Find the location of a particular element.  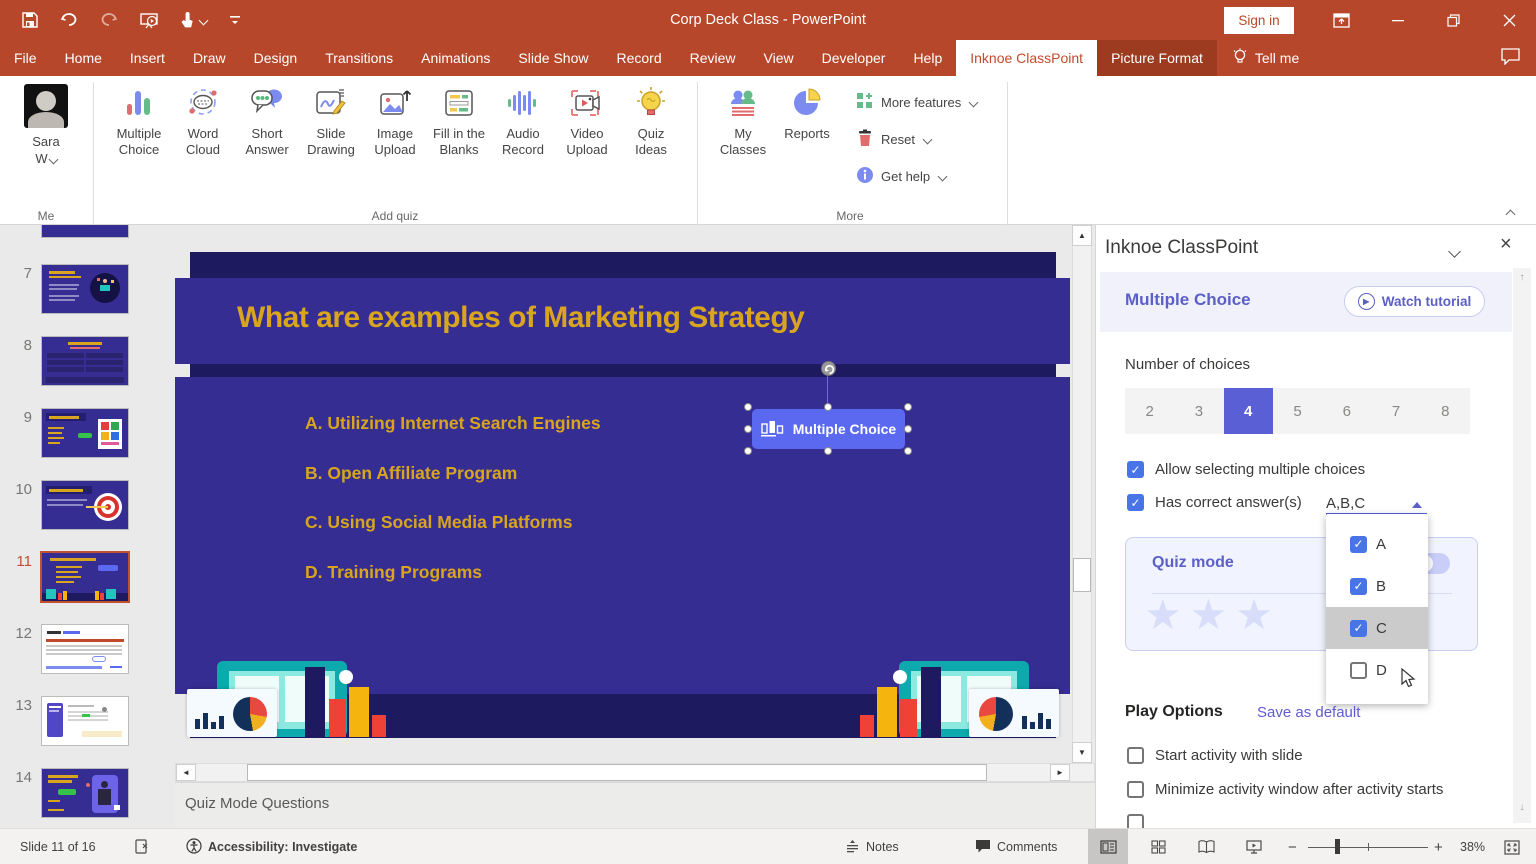

correct-answers-value: A,B,C is located at coordinates (1345, 503).